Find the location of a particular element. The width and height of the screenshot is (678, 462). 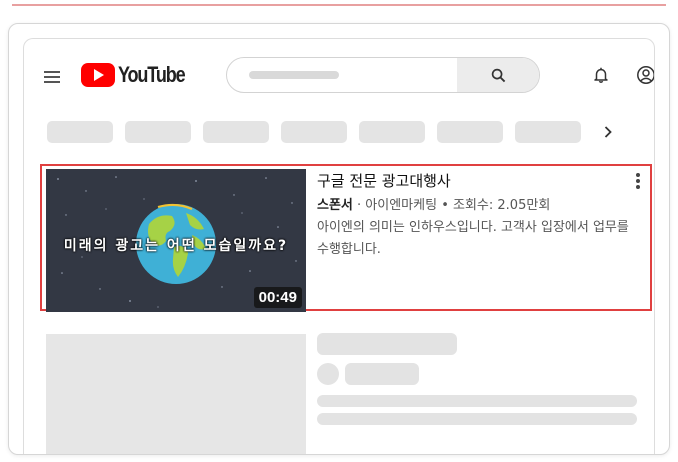

more-vertical-icon is located at coordinates (638, 183).